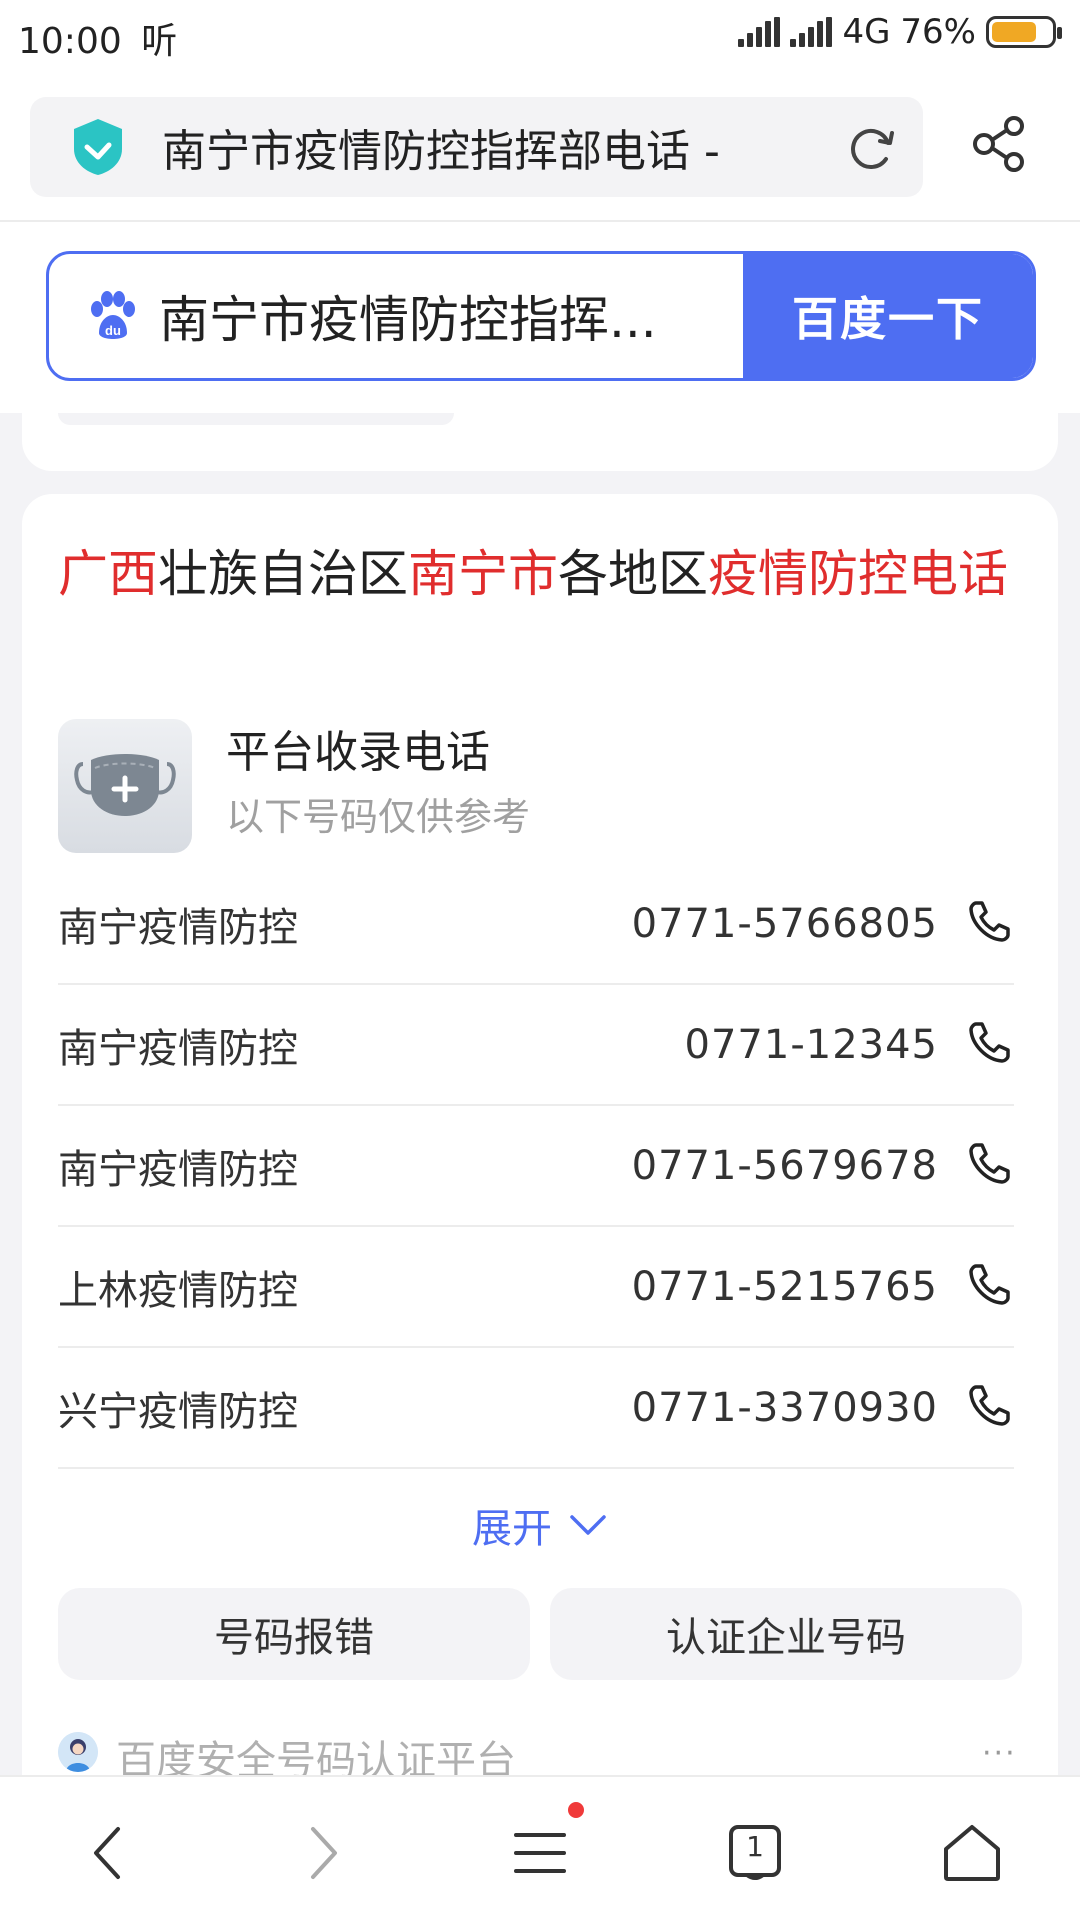 Image resolution: width=1080 pixels, height=1920 pixels. What do you see at coordinates (294, 1634) in the screenshot?
I see `report-error-button: 号码报错` at bounding box center [294, 1634].